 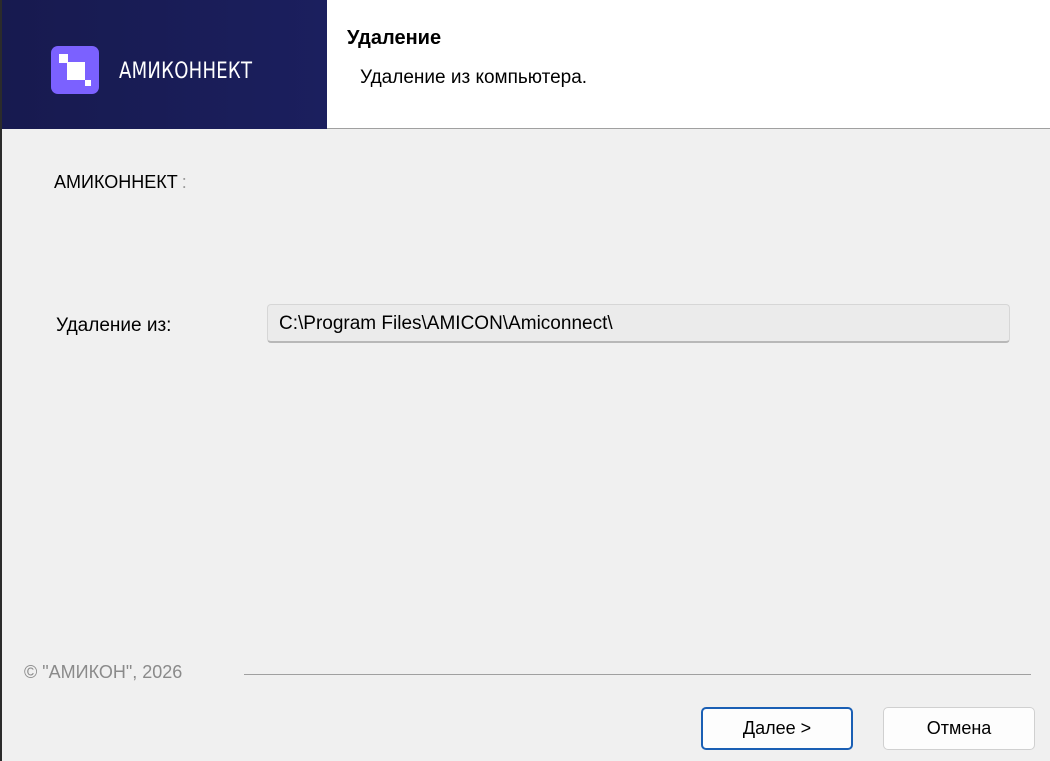 I want to click on product-name: АМИКОННЕКТ, so click(x=116, y=182).